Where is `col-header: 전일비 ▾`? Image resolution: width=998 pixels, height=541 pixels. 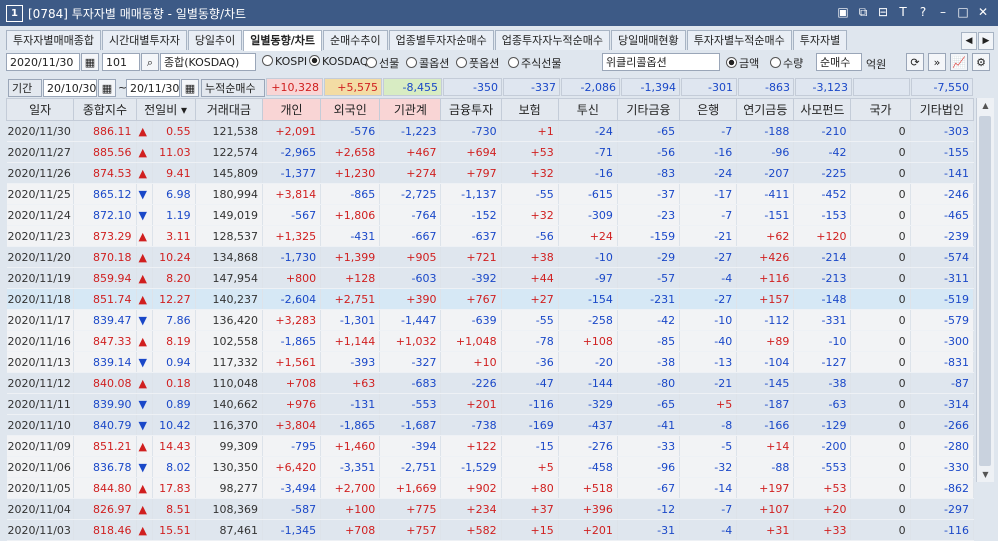
col-header: 전일비 ▾ is located at coordinates (165, 109).